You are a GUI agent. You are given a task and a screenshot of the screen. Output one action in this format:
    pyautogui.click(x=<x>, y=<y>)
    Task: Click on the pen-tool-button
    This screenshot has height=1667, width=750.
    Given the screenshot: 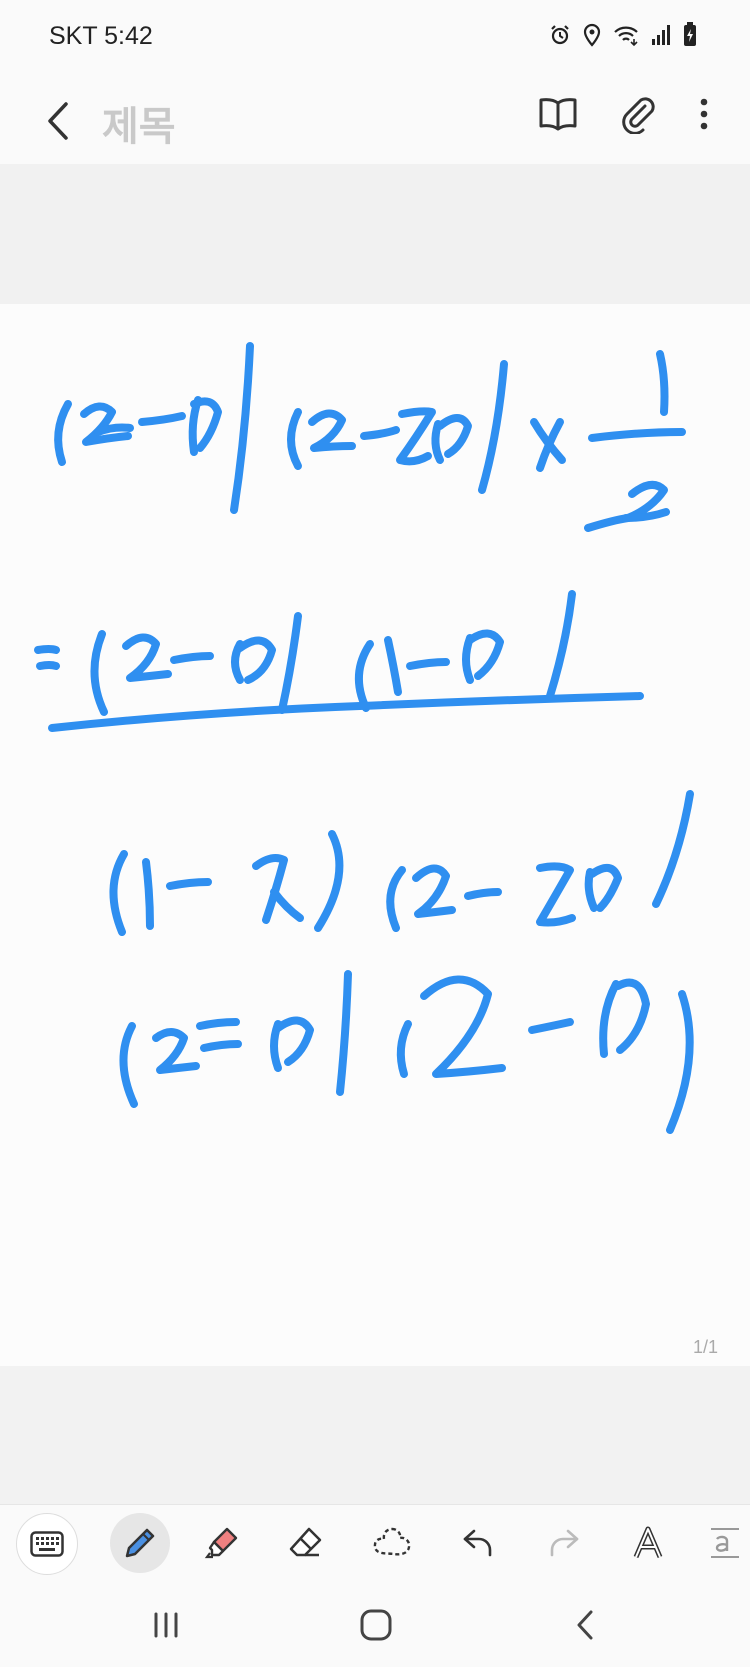 What is the action you would take?
    pyautogui.click(x=140, y=1543)
    